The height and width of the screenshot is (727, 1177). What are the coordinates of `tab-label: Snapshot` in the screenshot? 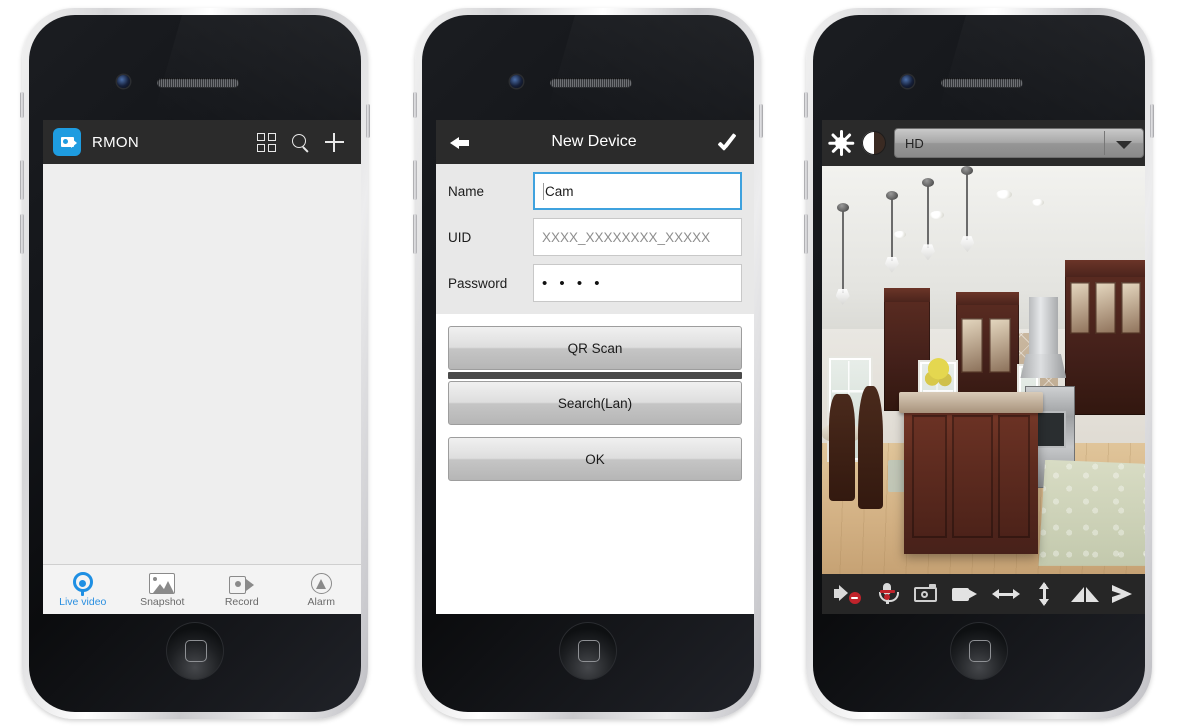 It's located at (162, 602).